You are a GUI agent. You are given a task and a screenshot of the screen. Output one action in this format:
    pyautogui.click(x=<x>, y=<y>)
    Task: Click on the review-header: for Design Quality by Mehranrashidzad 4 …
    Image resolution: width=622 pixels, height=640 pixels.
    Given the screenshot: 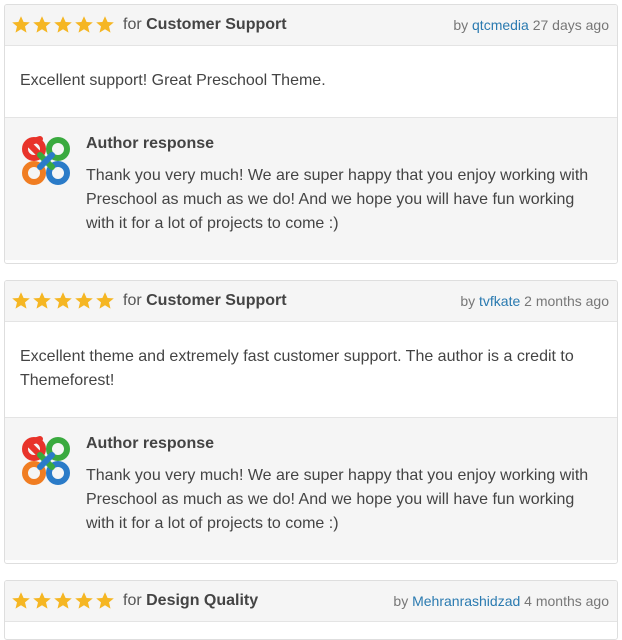 What is the action you would take?
    pyautogui.click(x=311, y=601)
    